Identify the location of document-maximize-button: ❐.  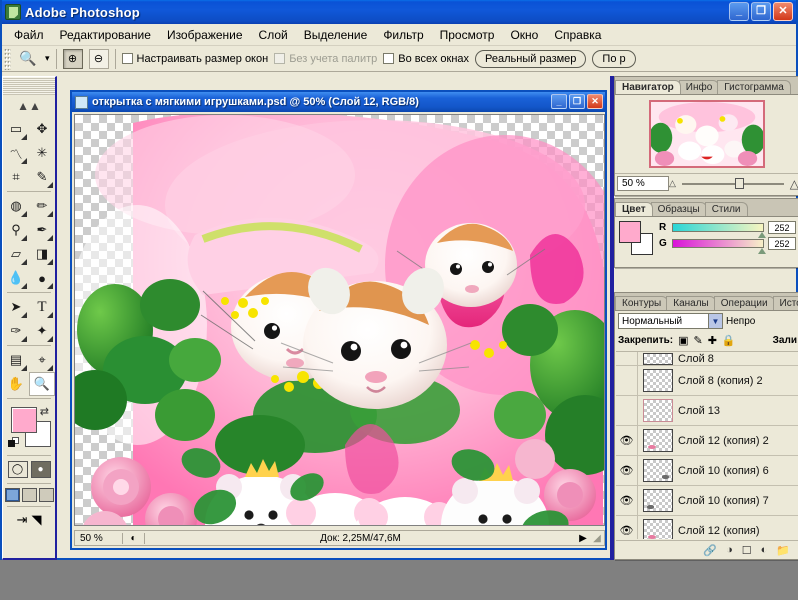
(577, 101).